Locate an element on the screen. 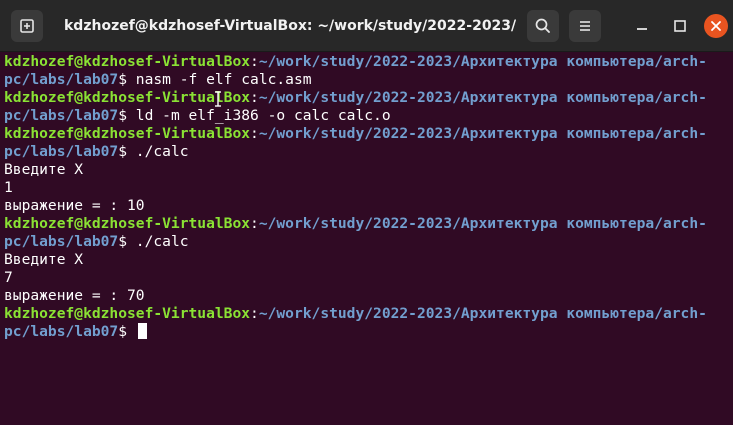  search-icon is located at coordinates (542, 25).